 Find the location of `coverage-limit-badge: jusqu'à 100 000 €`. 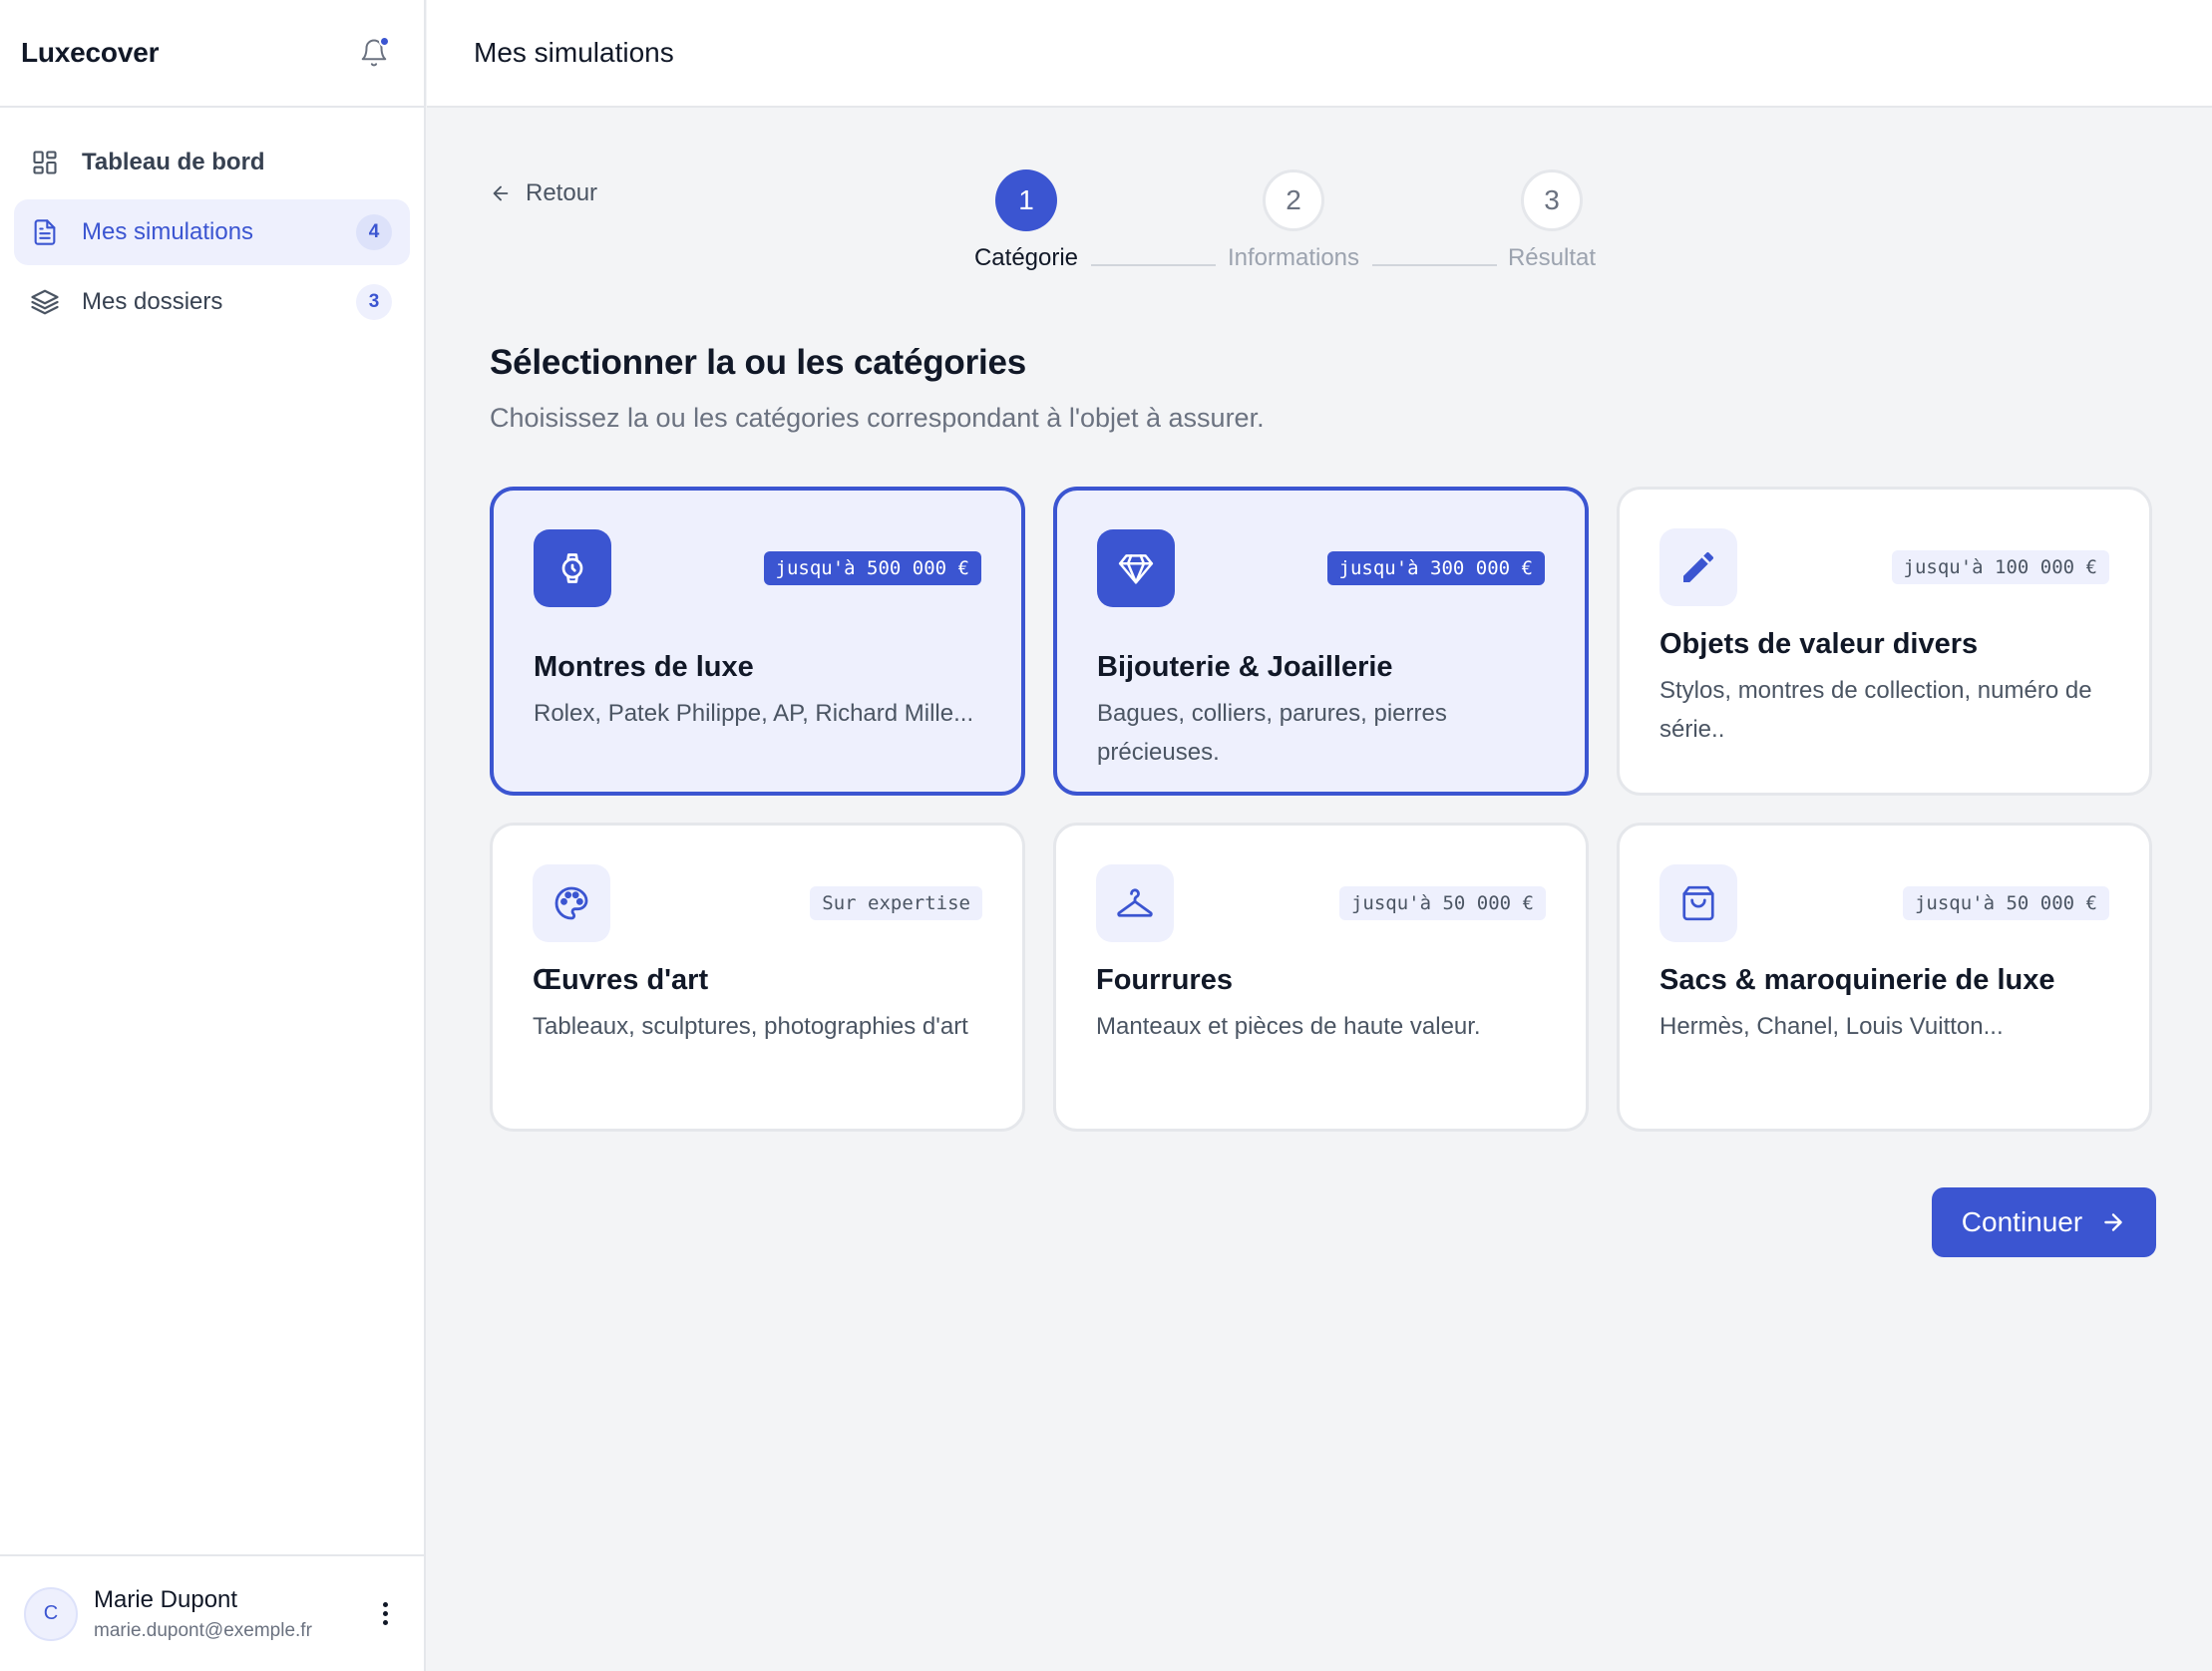

coverage-limit-badge: jusqu'à 100 000 € is located at coordinates (2000, 567).